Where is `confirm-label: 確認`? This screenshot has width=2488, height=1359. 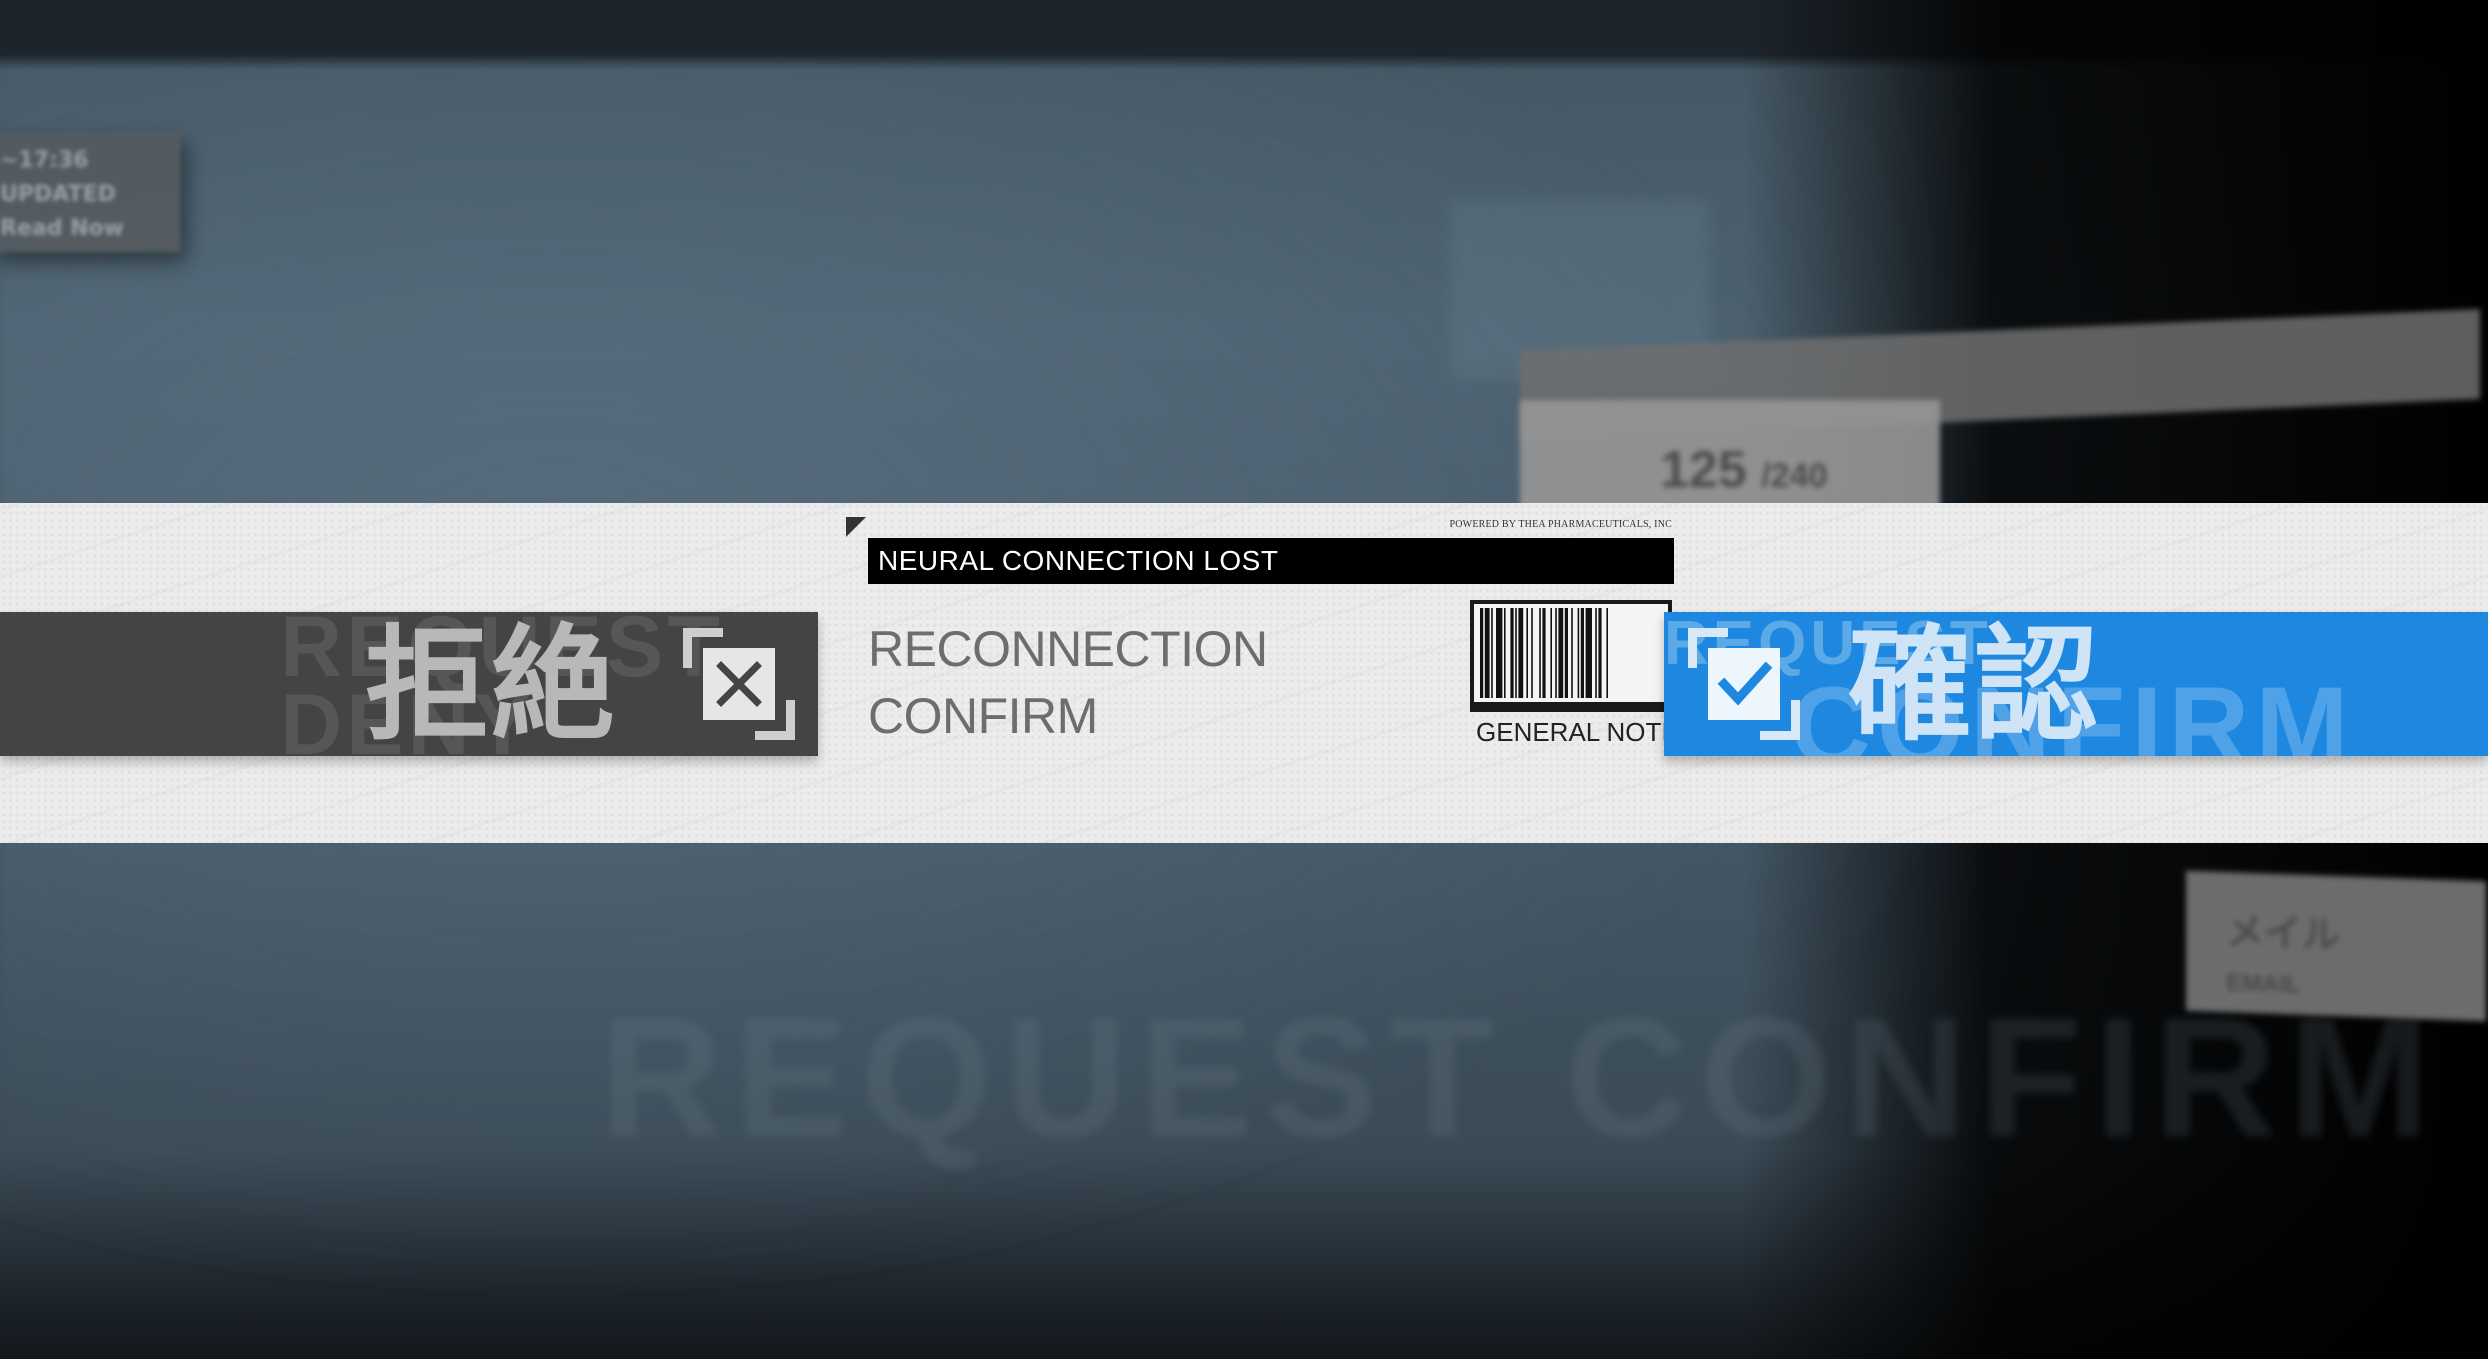 confirm-label: 確認 is located at coordinates (1974, 685).